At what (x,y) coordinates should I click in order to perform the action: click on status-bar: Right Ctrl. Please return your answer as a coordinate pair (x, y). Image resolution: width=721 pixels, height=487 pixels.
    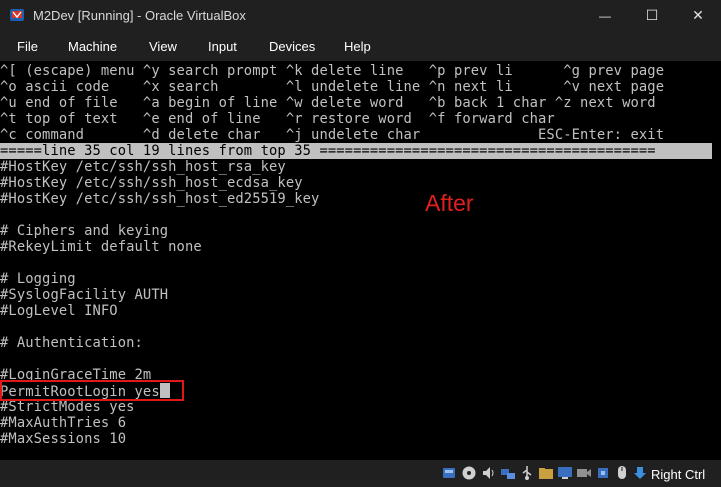
    Looking at the image, I should click on (360, 473).